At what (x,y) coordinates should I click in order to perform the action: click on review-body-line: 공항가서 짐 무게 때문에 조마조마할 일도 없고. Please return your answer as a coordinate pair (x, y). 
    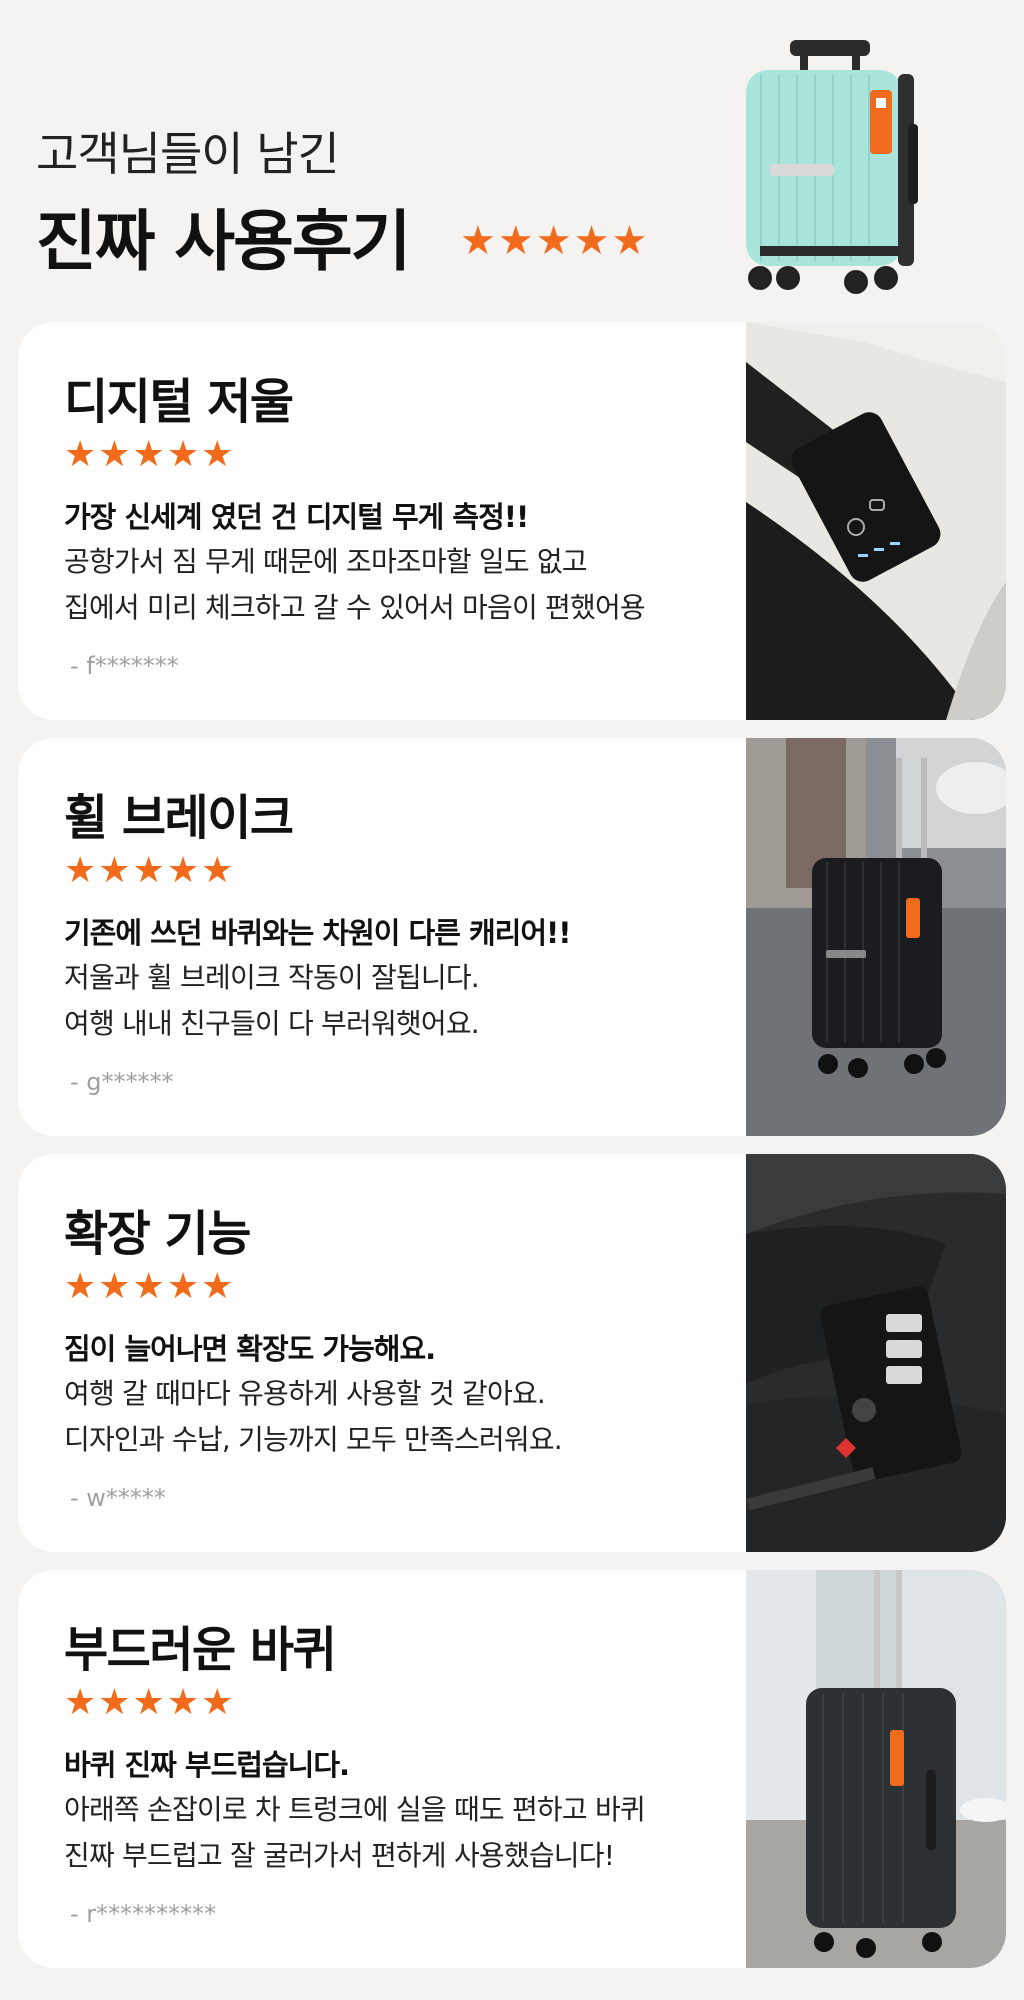
    Looking at the image, I should click on (326, 561).